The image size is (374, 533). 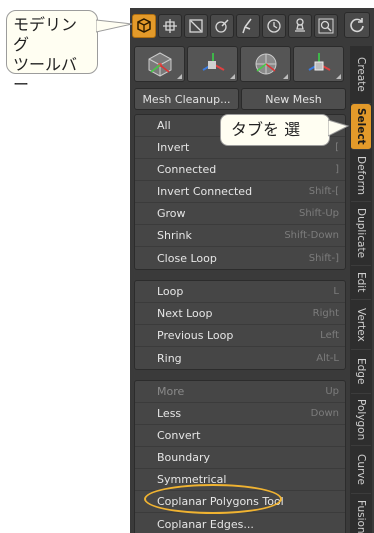 I want to click on tab-curve: Curve, so click(x=361, y=470).